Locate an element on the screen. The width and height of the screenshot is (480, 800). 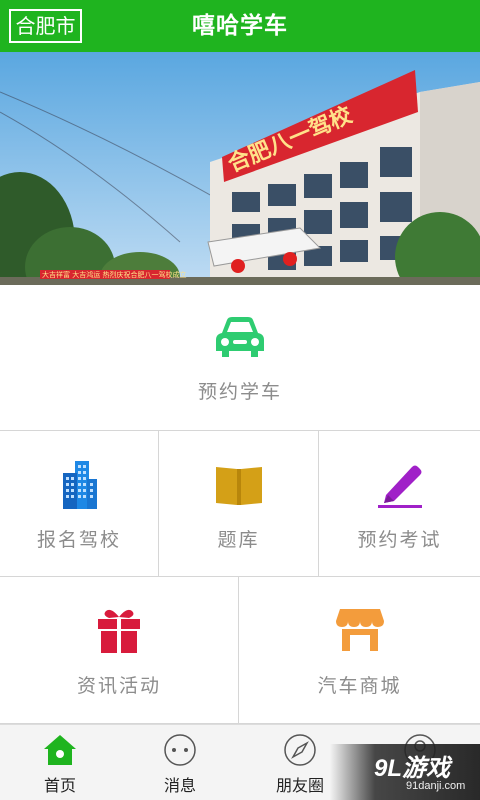
feature-car-mall: 汽车商城 is located at coordinates (359, 650).